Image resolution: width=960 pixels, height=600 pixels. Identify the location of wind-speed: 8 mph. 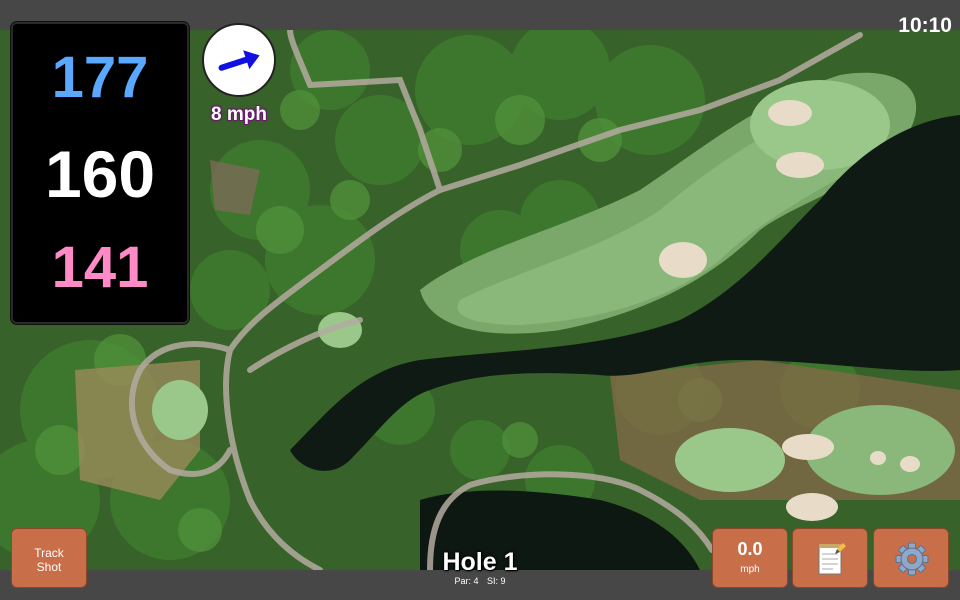
(239, 114).